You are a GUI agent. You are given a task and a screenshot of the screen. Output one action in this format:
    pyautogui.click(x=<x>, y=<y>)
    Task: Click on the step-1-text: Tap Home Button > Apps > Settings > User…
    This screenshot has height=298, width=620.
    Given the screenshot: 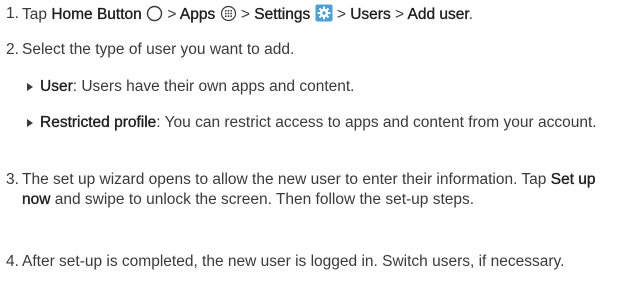 What is the action you would take?
    pyautogui.click(x=316, y=16)
    